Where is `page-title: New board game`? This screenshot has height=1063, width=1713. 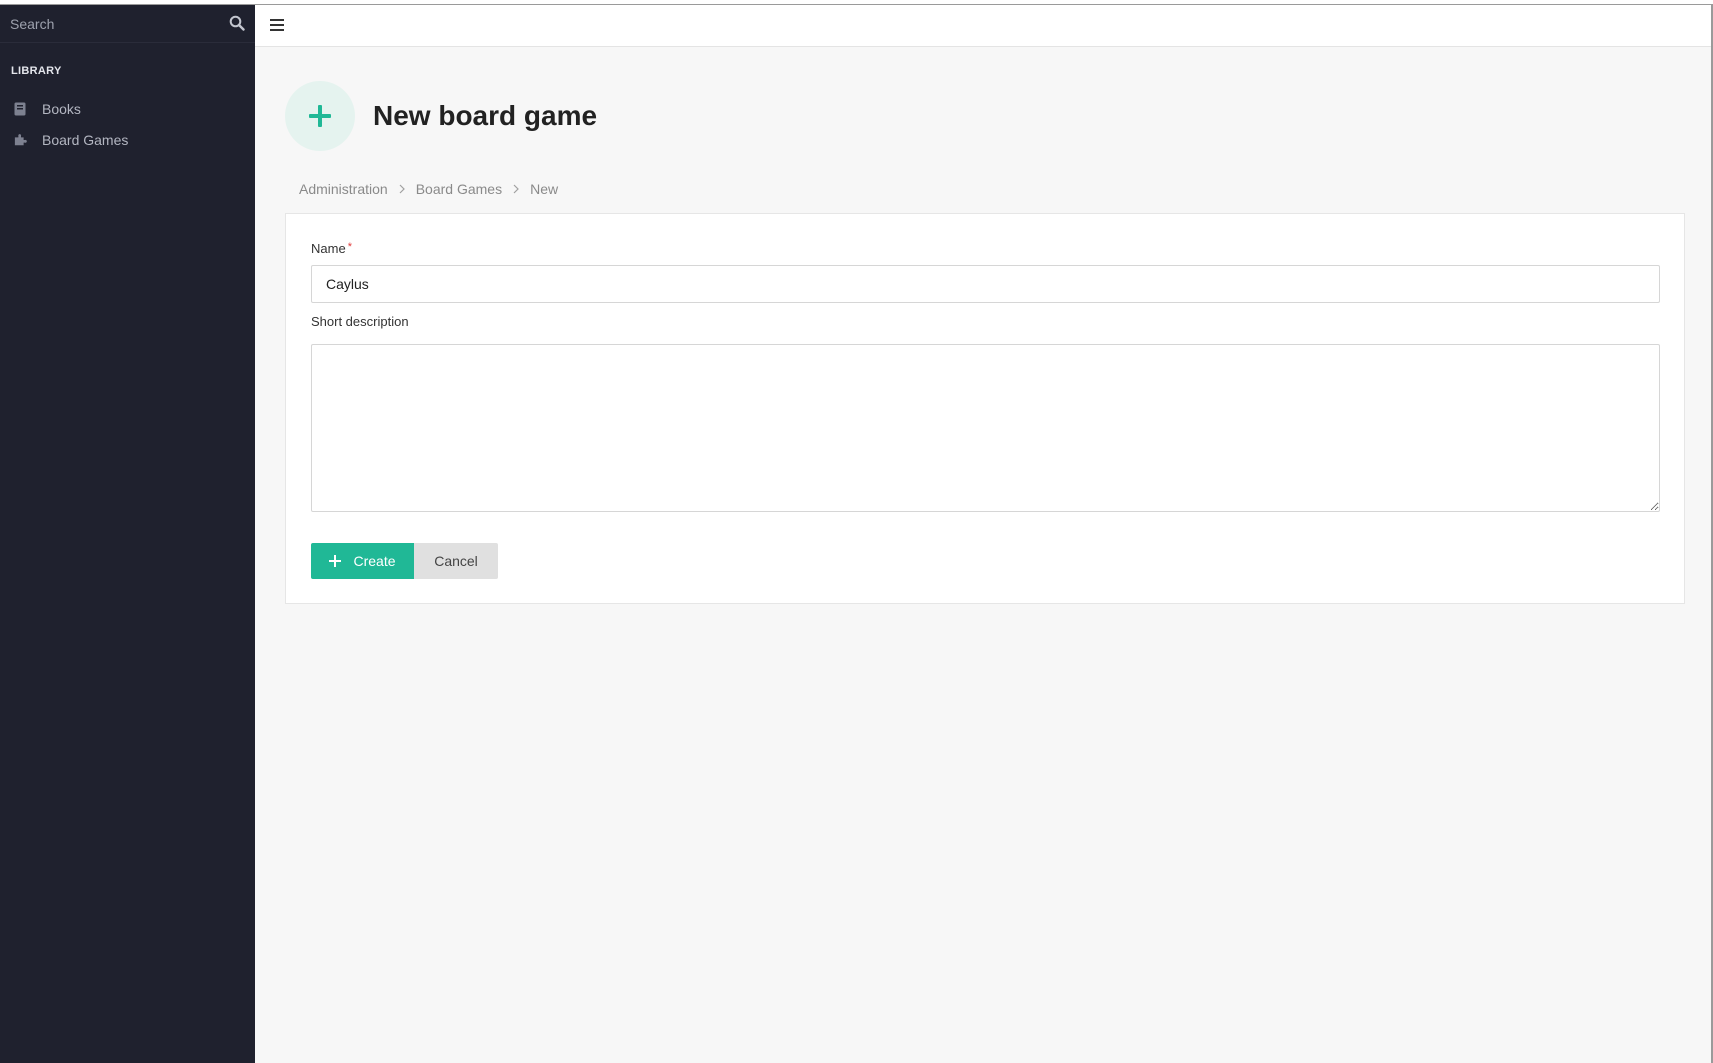 page-title: New board game is located at coordinates (485, 115).